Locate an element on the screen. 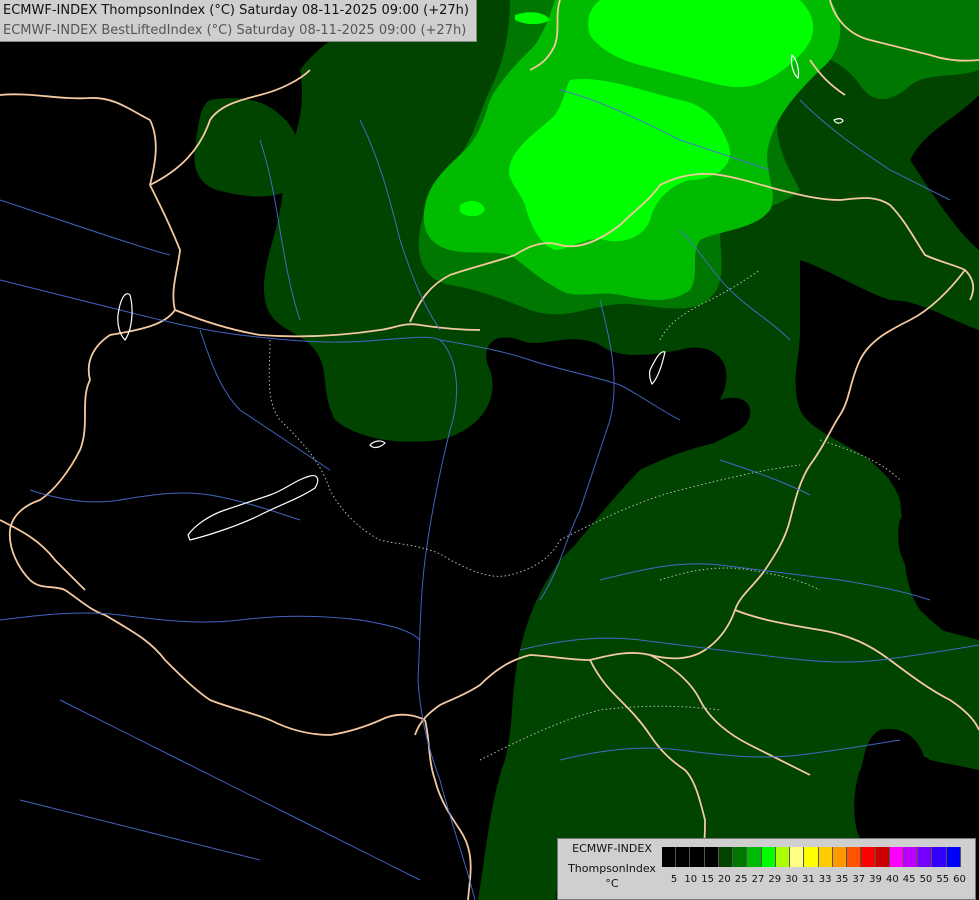  legend-tick-label: 25 is located at coordinates (741, 879).